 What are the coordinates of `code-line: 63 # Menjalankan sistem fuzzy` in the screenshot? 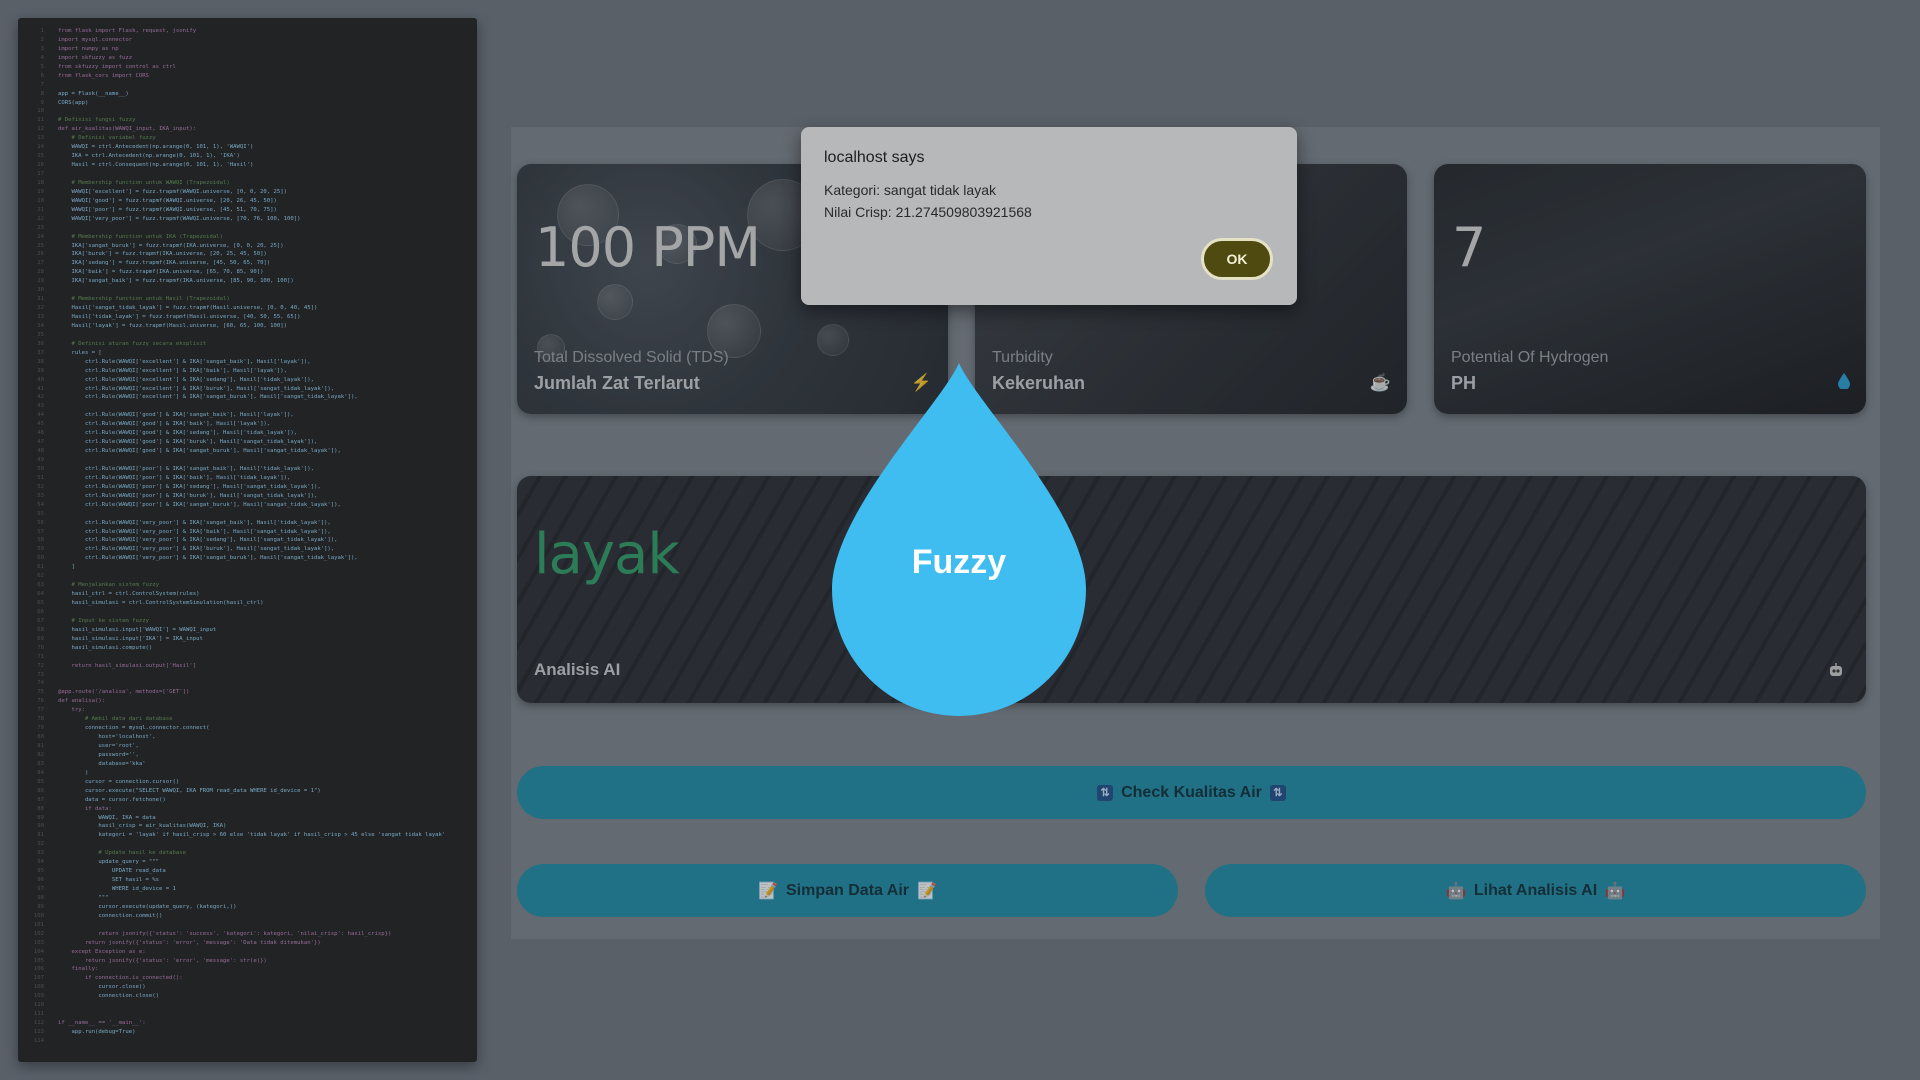 It's located at (98, 585).